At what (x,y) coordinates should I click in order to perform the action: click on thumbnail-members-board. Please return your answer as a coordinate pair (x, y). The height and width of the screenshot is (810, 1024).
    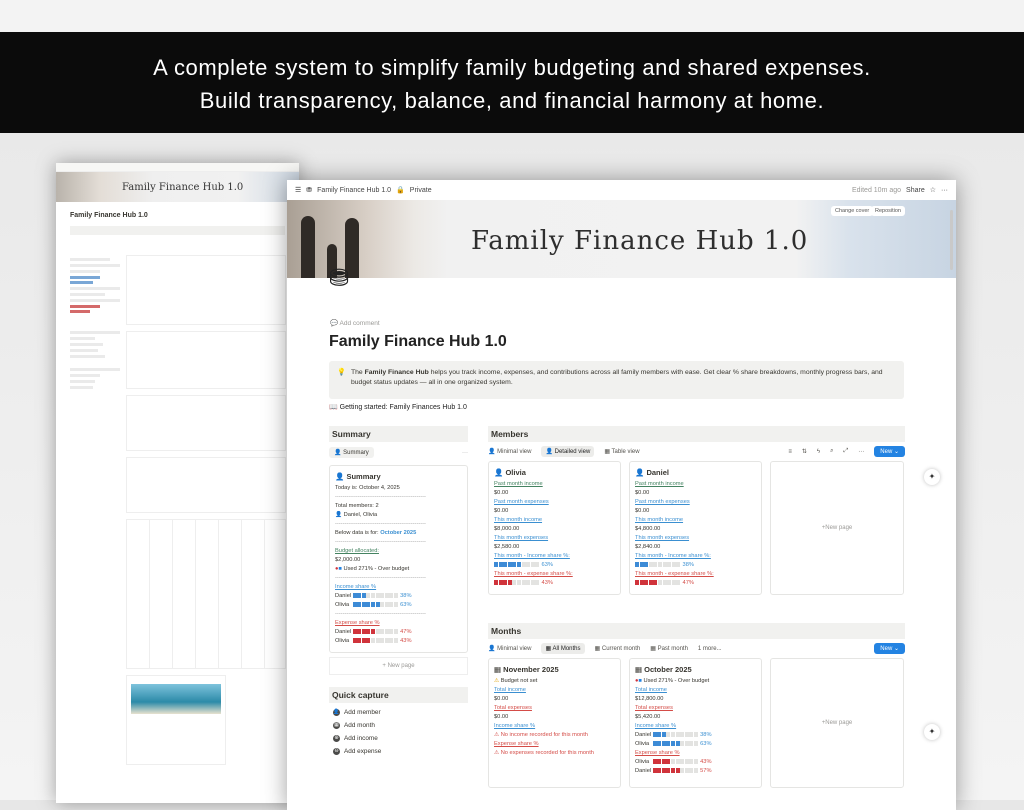
    Looking at the image, I should click on (206, 290).